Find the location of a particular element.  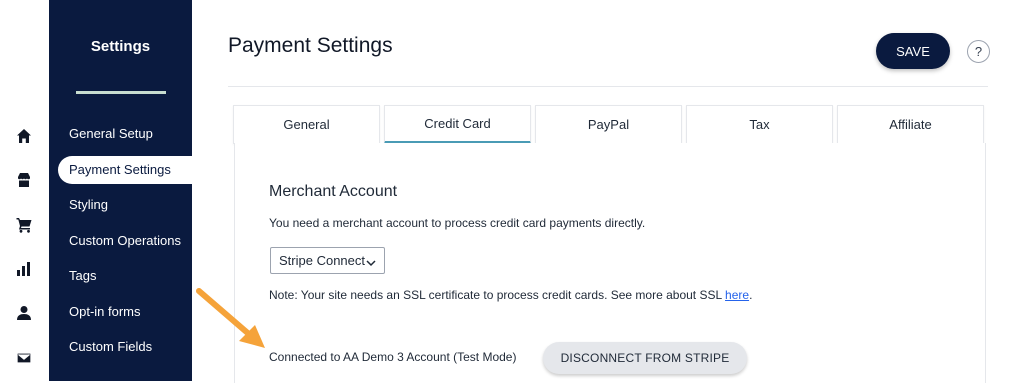

sidebar-divider is located at coordinates (121, 92).